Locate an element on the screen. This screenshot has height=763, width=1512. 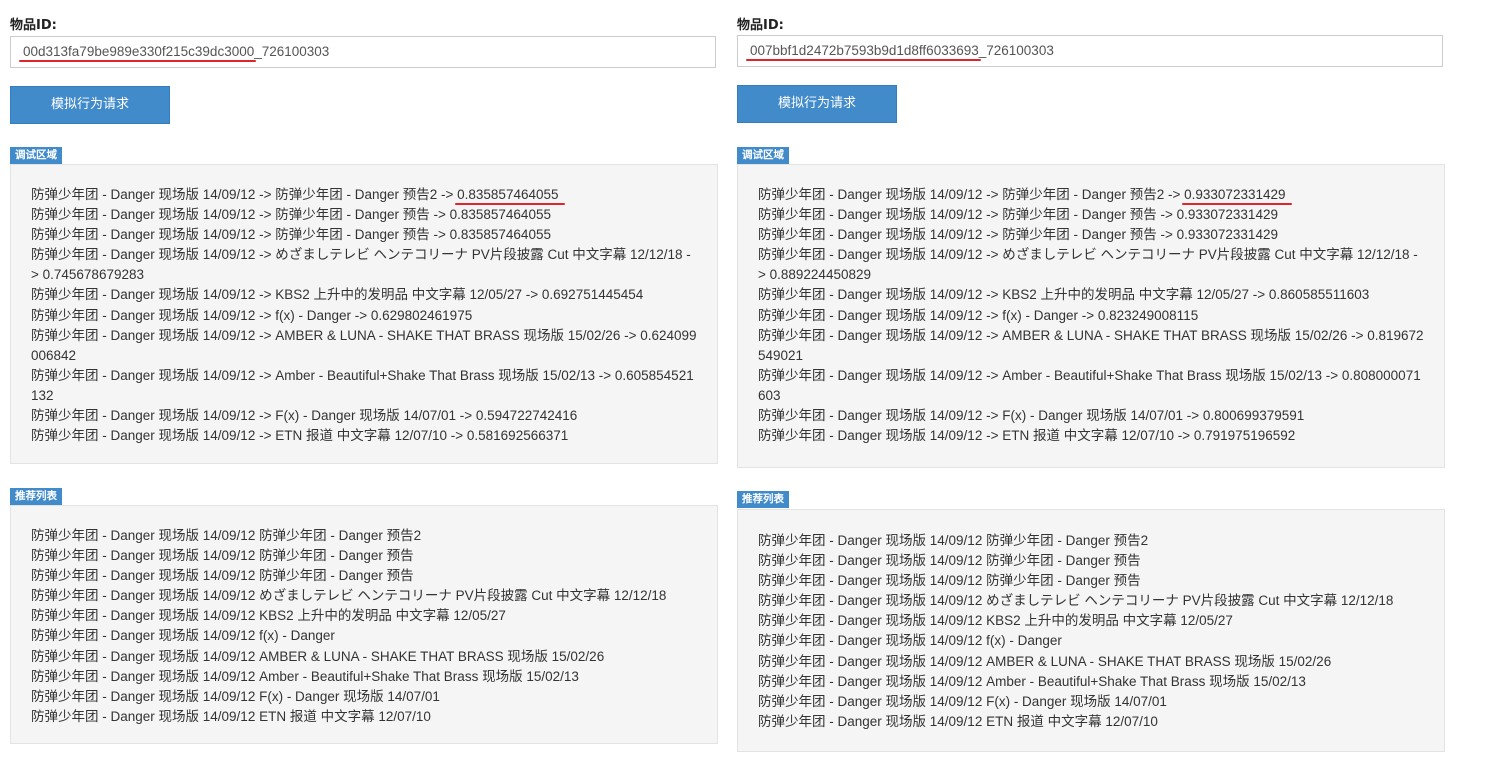
highlighted-score: 0.835857464055 is located at coordinates (508, 194).